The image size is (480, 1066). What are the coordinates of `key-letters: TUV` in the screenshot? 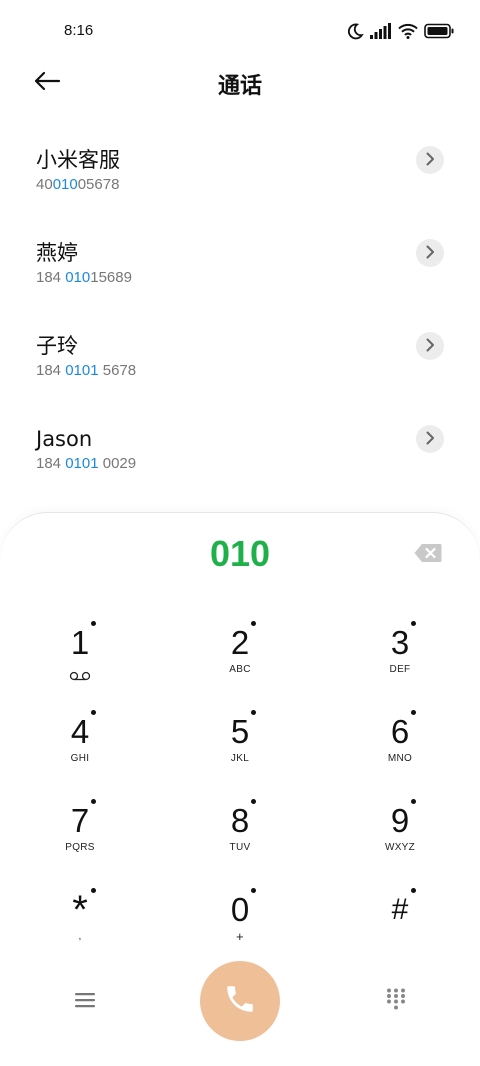 It's located at (240, 847).